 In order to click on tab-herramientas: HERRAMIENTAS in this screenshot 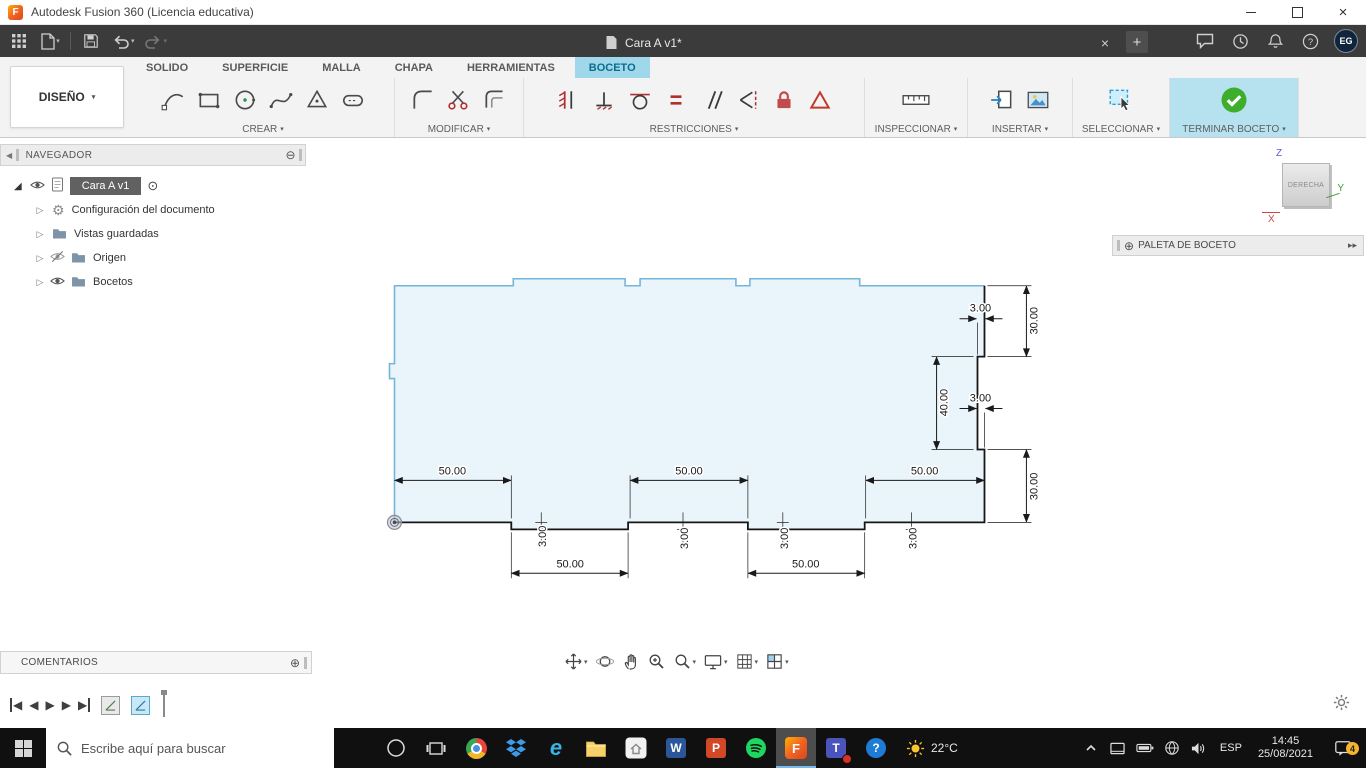, I will do `click(511, 67)`.